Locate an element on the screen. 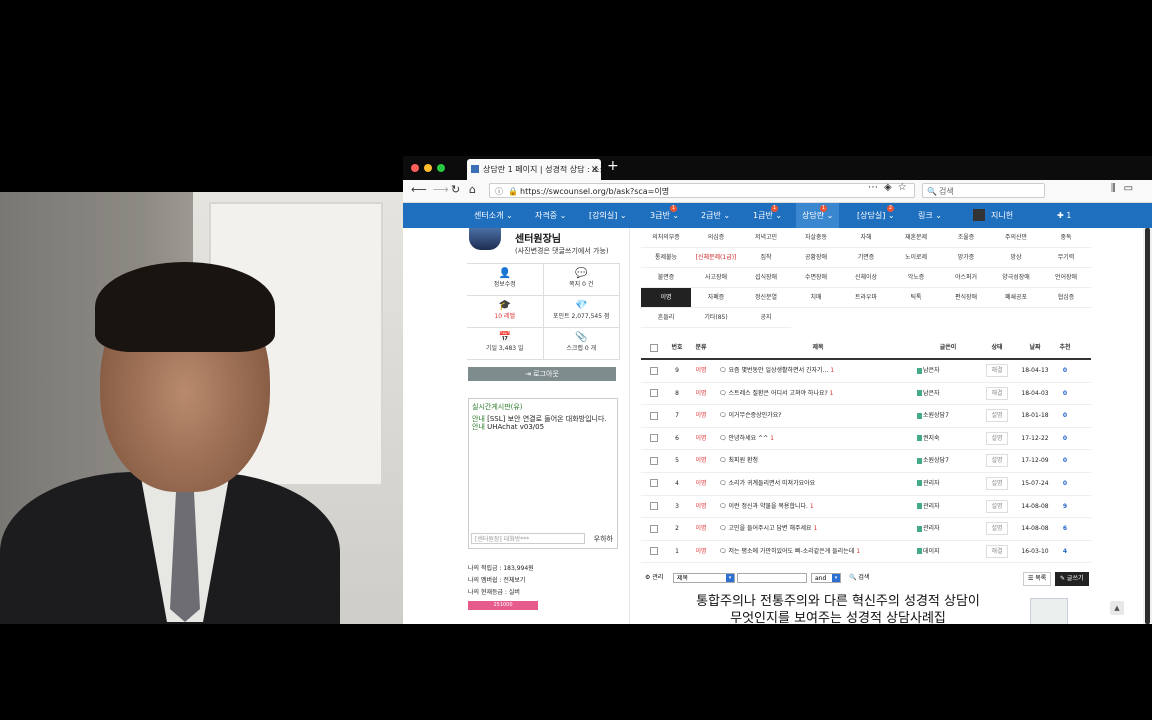  row-title: 🗨 저는 평소에 가만히있어도 삐-소리같은게 들리는데 1 is located at coordinates (816, 552).